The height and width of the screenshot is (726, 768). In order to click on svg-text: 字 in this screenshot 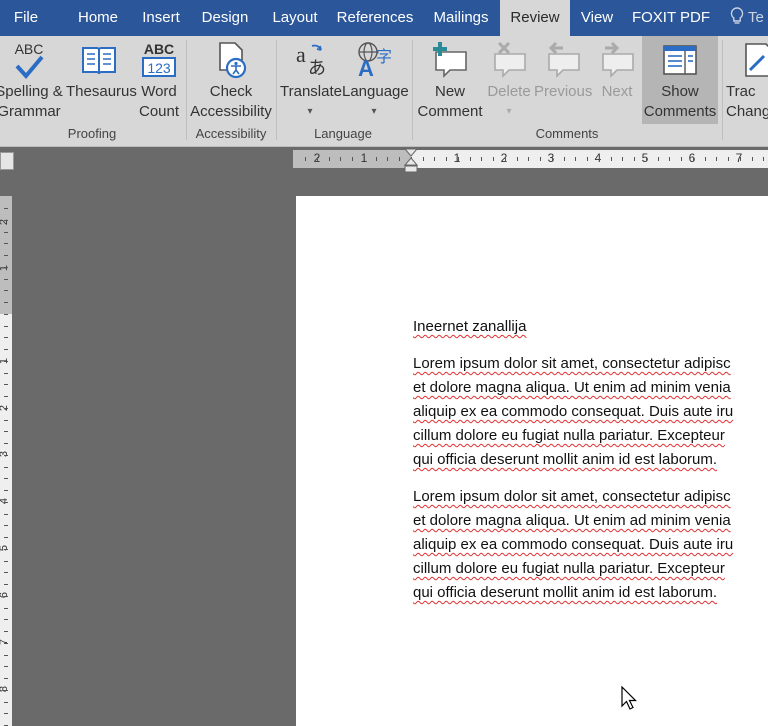, I will do `click(384, 56)`.